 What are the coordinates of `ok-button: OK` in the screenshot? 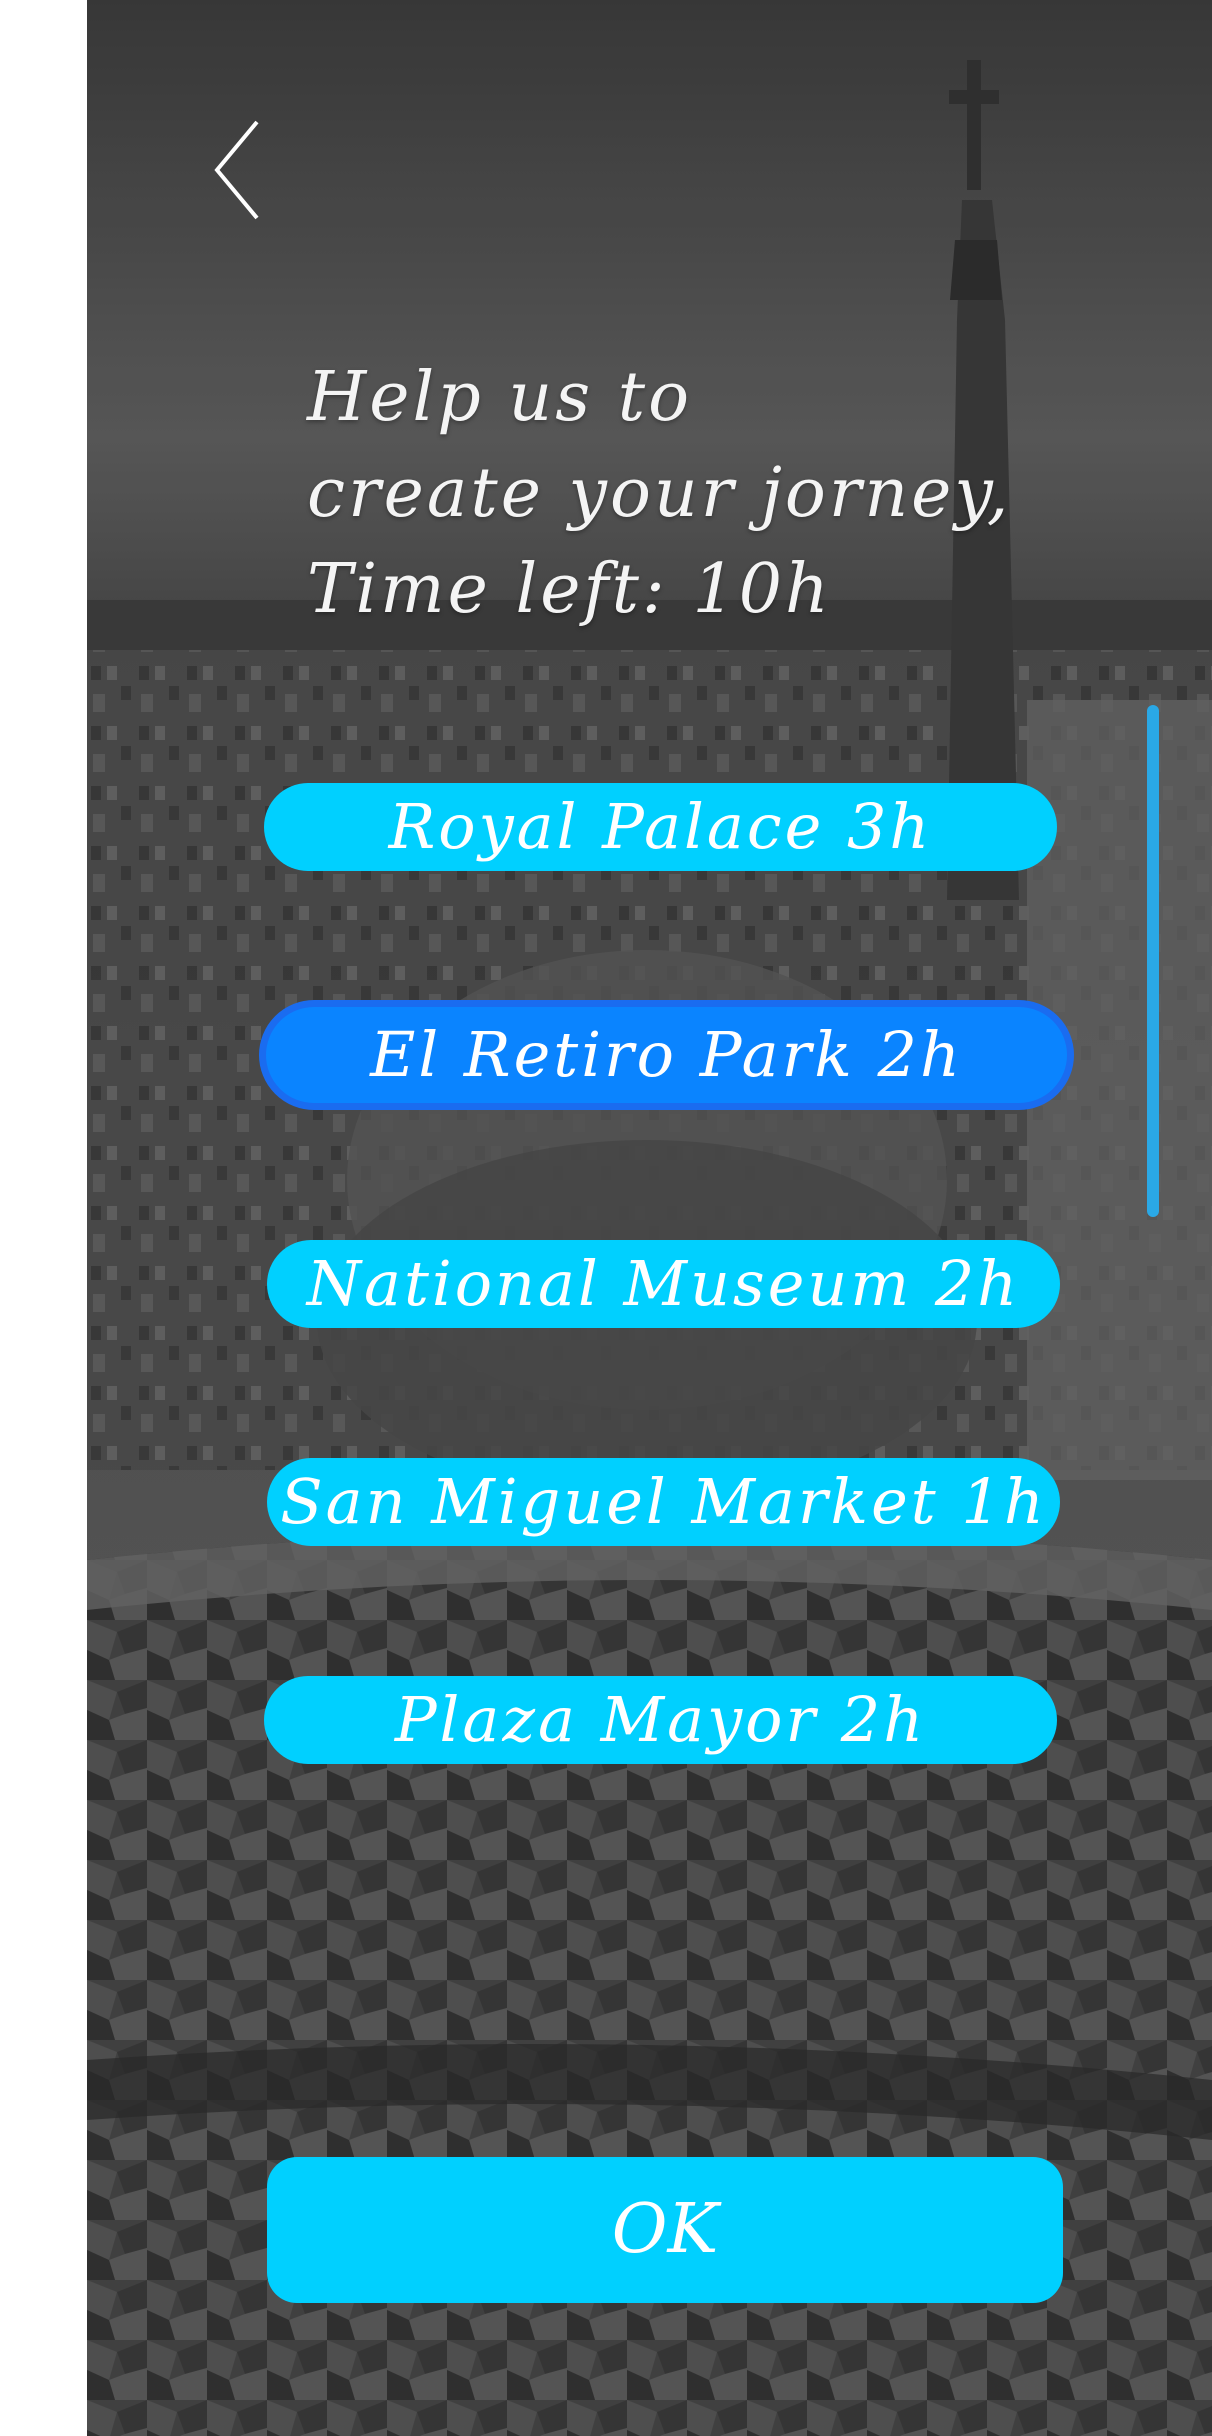 It's located at (665, 2230).